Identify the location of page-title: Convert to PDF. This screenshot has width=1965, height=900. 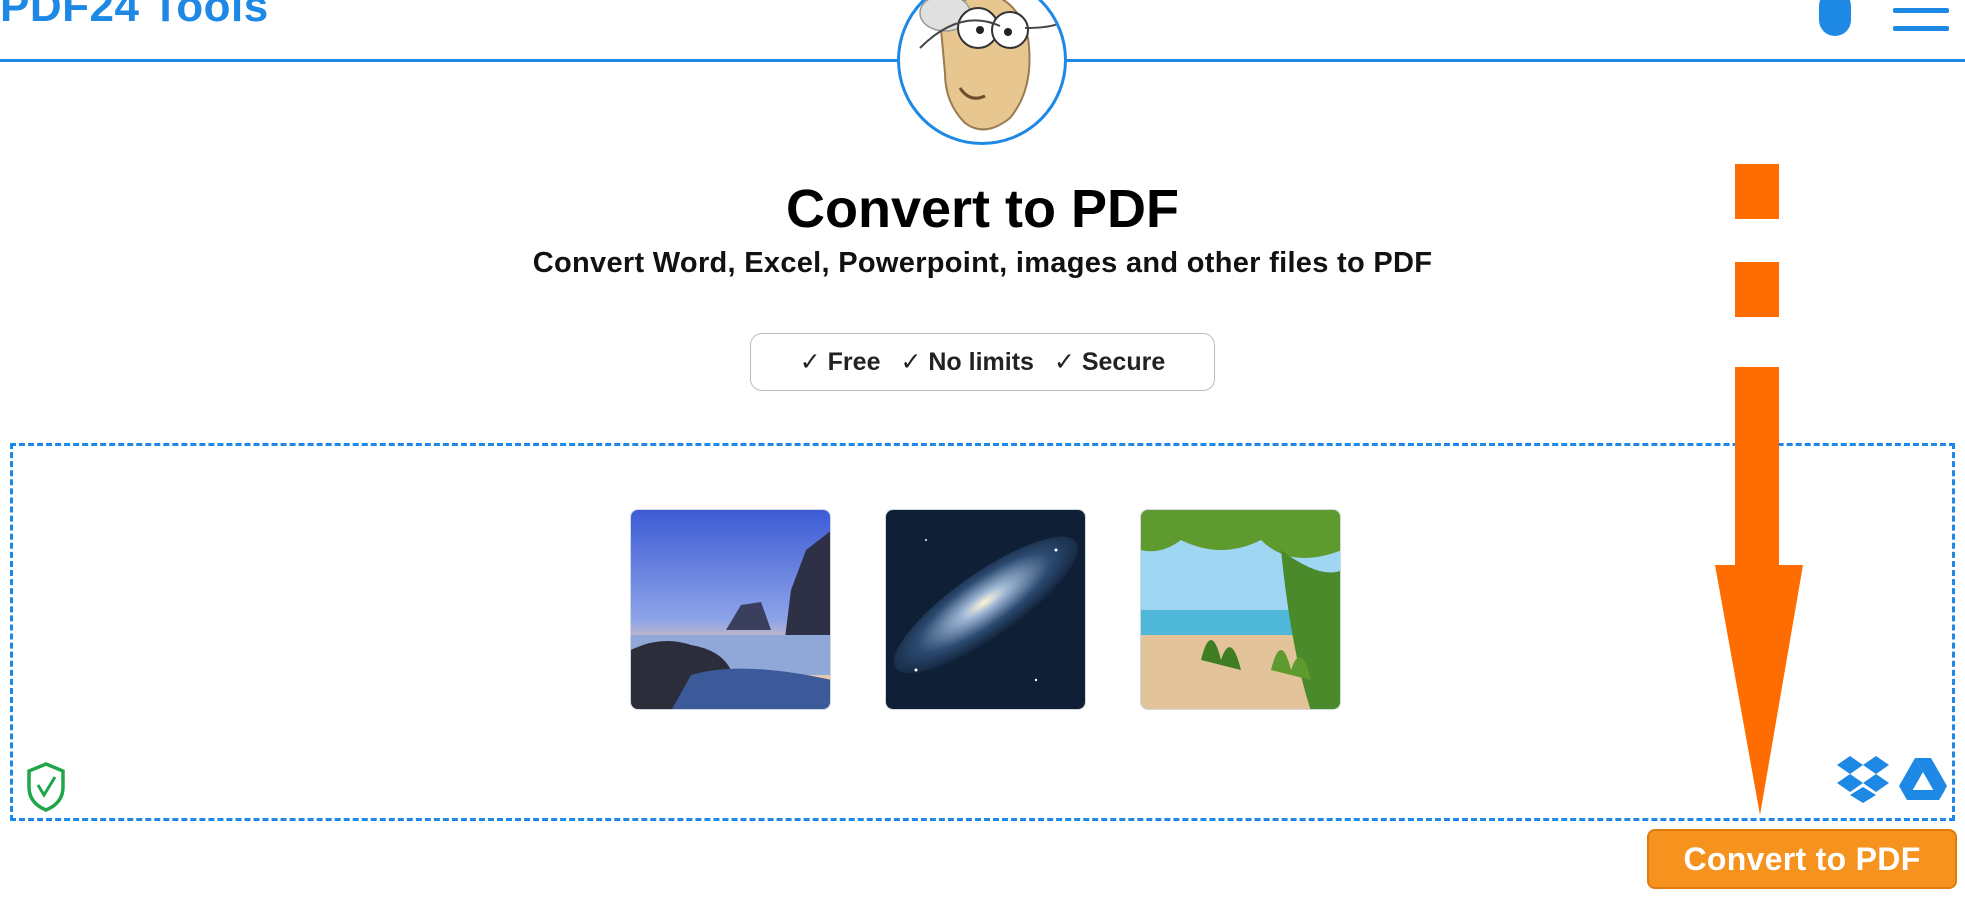
(982, 209).